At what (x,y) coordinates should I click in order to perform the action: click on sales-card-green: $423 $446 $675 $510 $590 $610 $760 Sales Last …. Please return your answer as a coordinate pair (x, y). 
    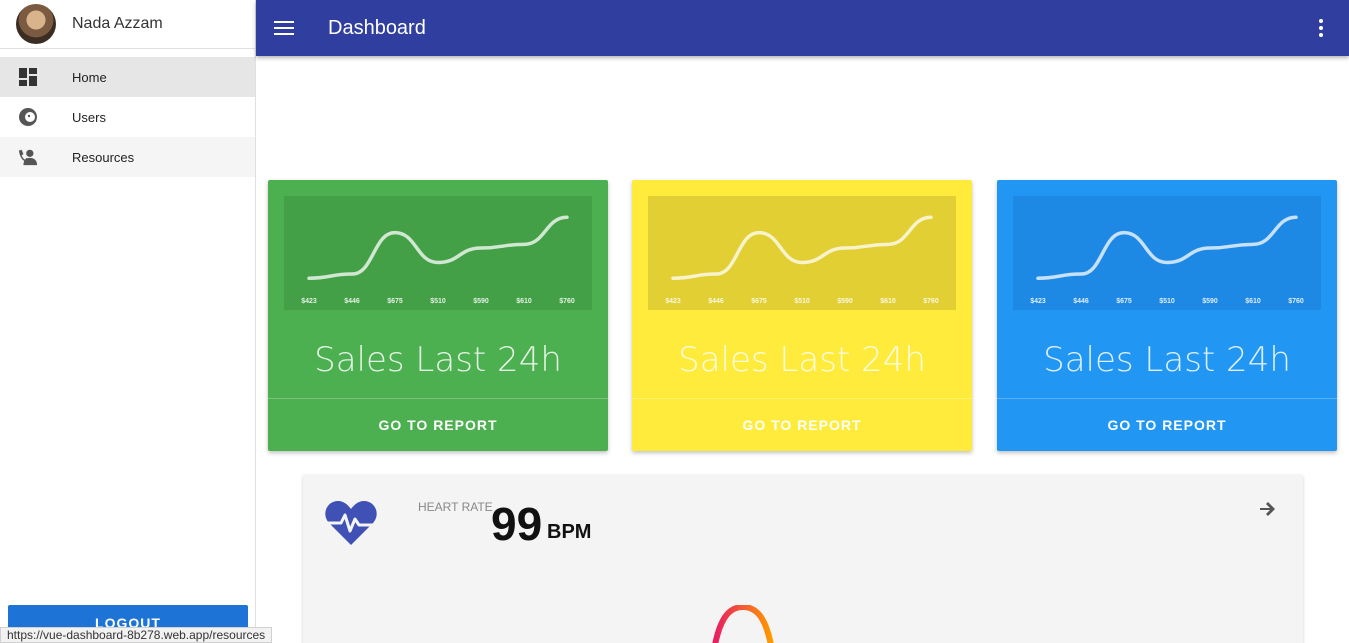
    Looking at the image, I should click on (438, 315).